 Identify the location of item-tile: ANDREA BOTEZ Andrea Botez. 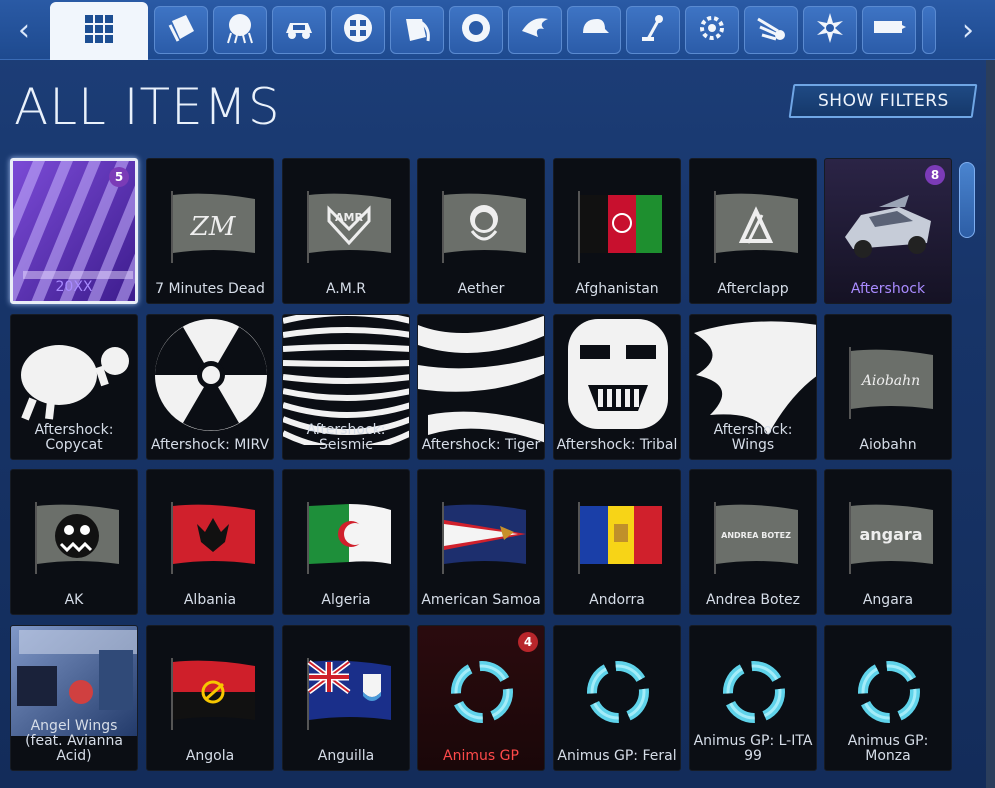
(753, 542).